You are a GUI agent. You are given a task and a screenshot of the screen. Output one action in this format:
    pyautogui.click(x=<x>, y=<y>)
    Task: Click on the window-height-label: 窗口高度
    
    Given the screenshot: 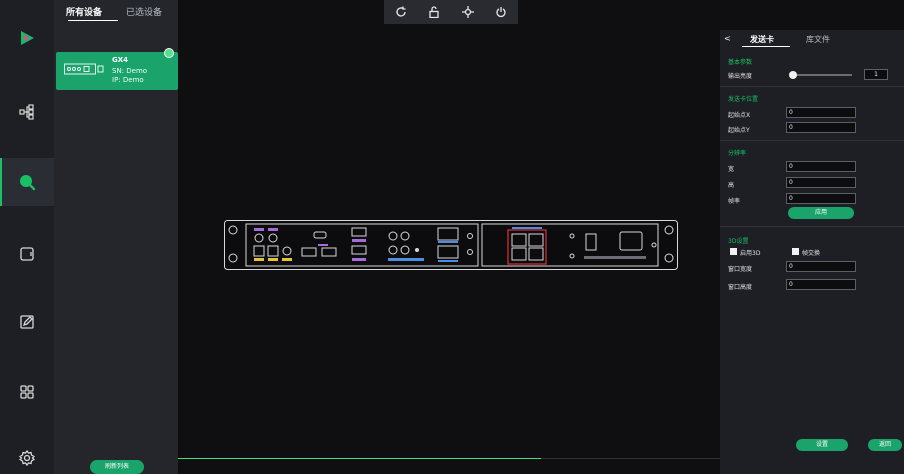 What is the action you would take?
    pyautogui.click(x=740, y=287)
    